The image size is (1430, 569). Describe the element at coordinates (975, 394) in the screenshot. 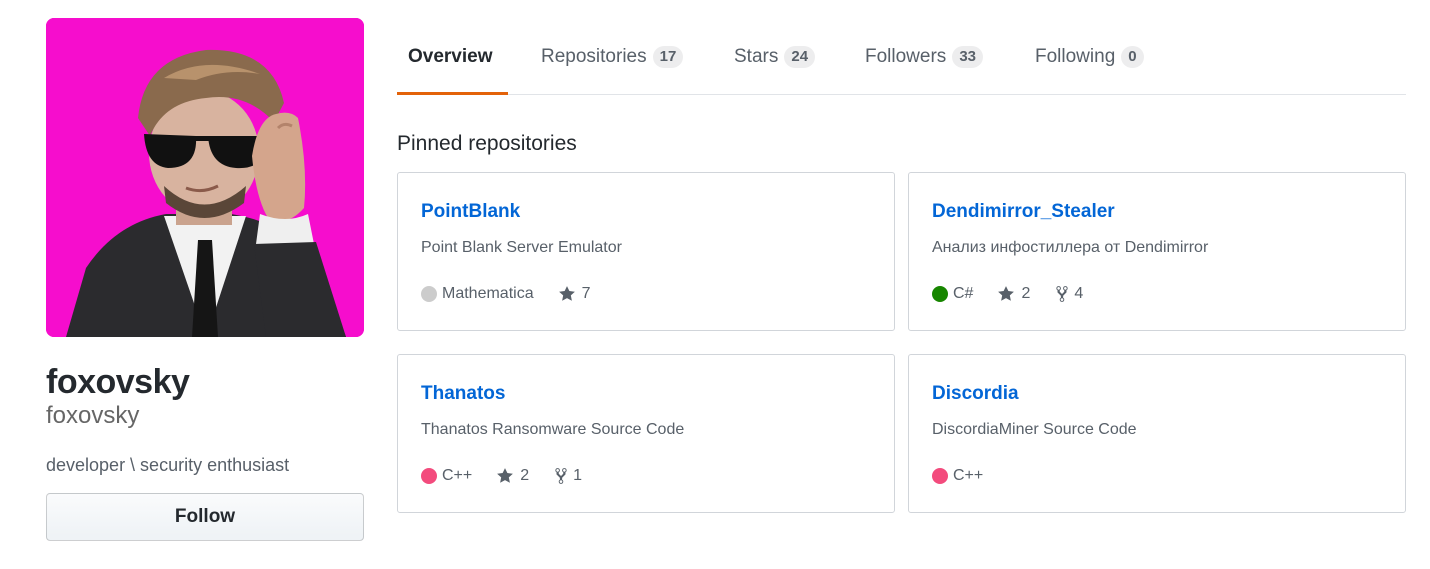

I see `repo-name-link: Discordia` at that location.